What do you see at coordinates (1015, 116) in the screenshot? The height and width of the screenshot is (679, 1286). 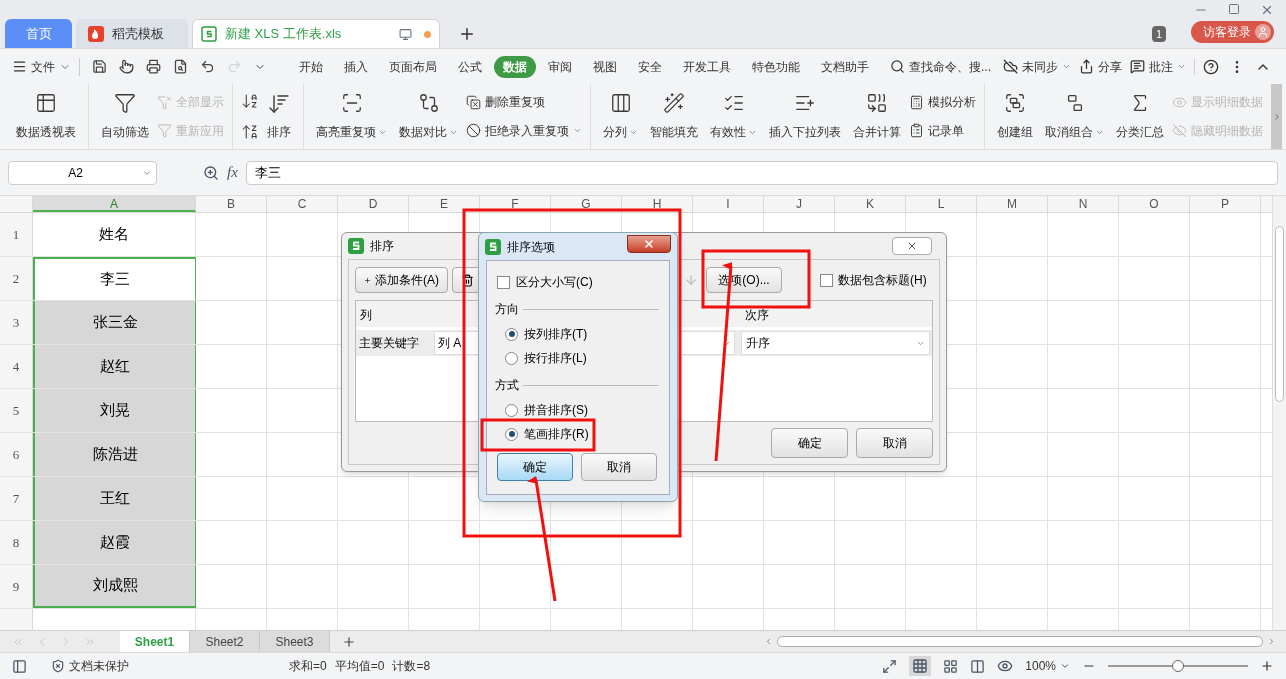 I see `ribbon-button: 创建组` at bounding box center [1015, 116].